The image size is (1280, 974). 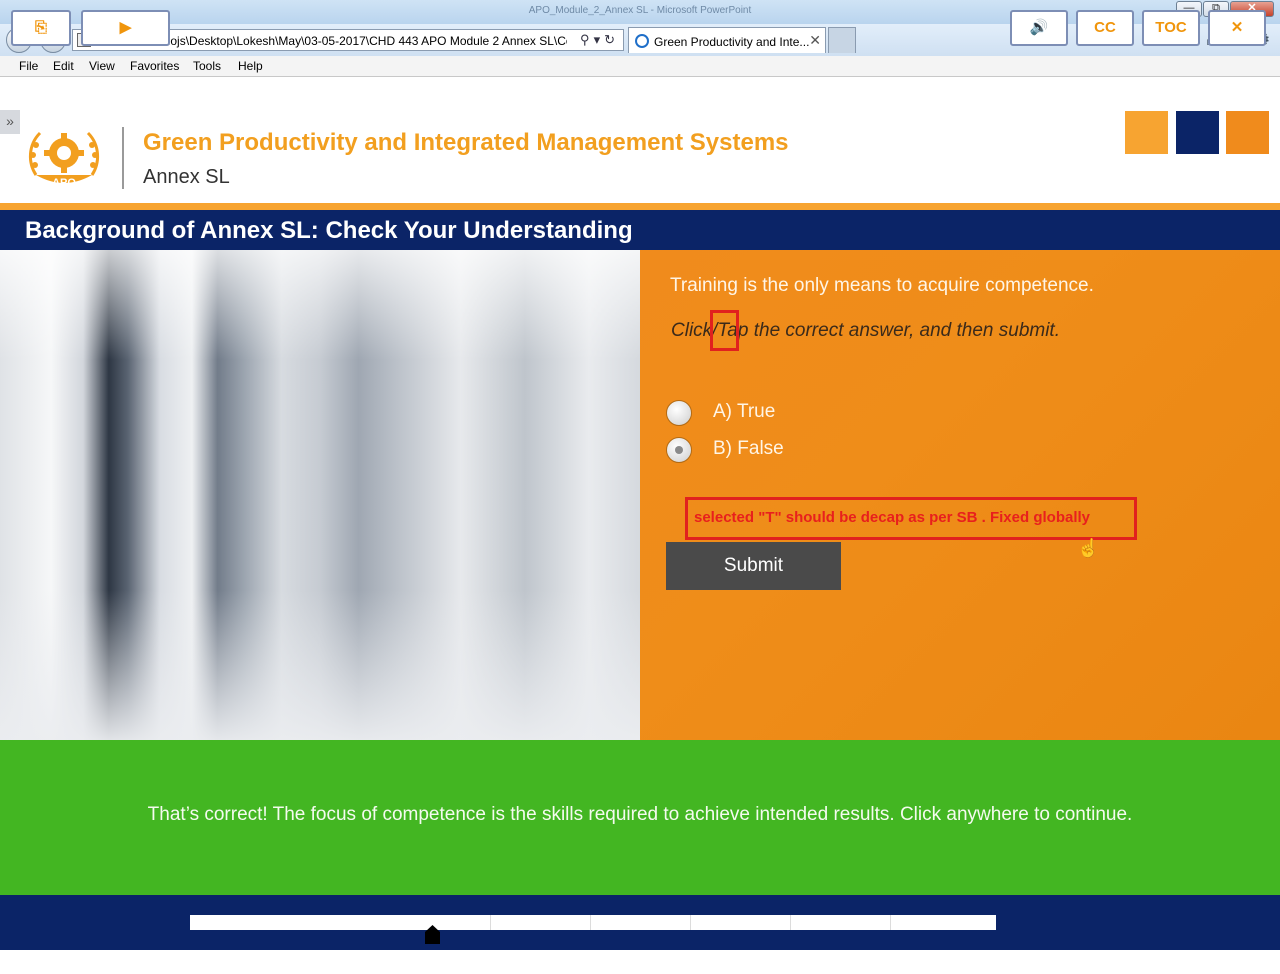 I want to click on menu-view: View, so click(x=102, y=66).